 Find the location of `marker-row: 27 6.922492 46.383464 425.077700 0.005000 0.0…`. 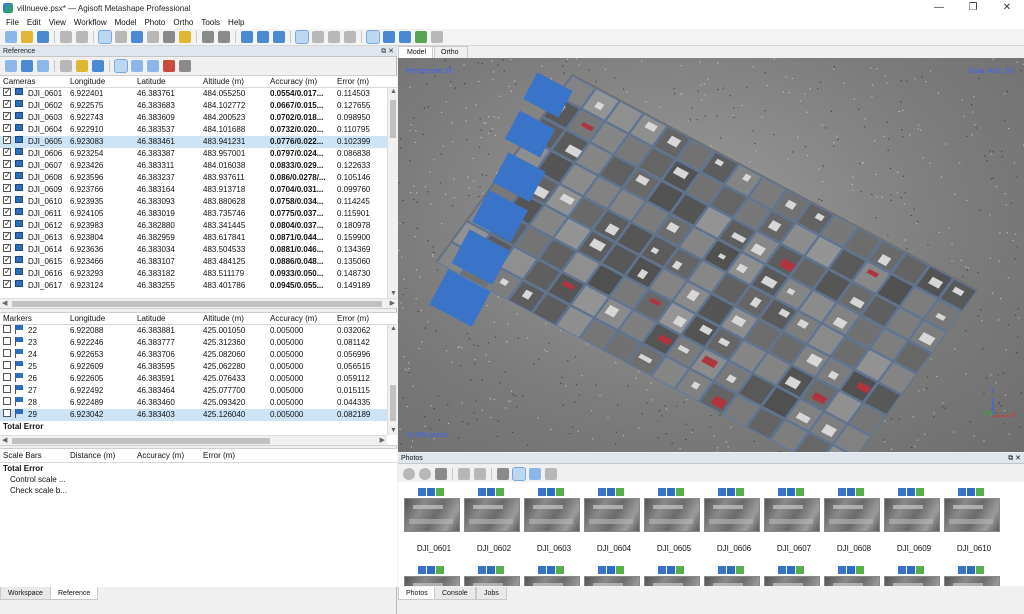

marker-row: 27 6.922492 46.383464 425.077700 0.005000 0.0… is located at coordinates (198, 391).